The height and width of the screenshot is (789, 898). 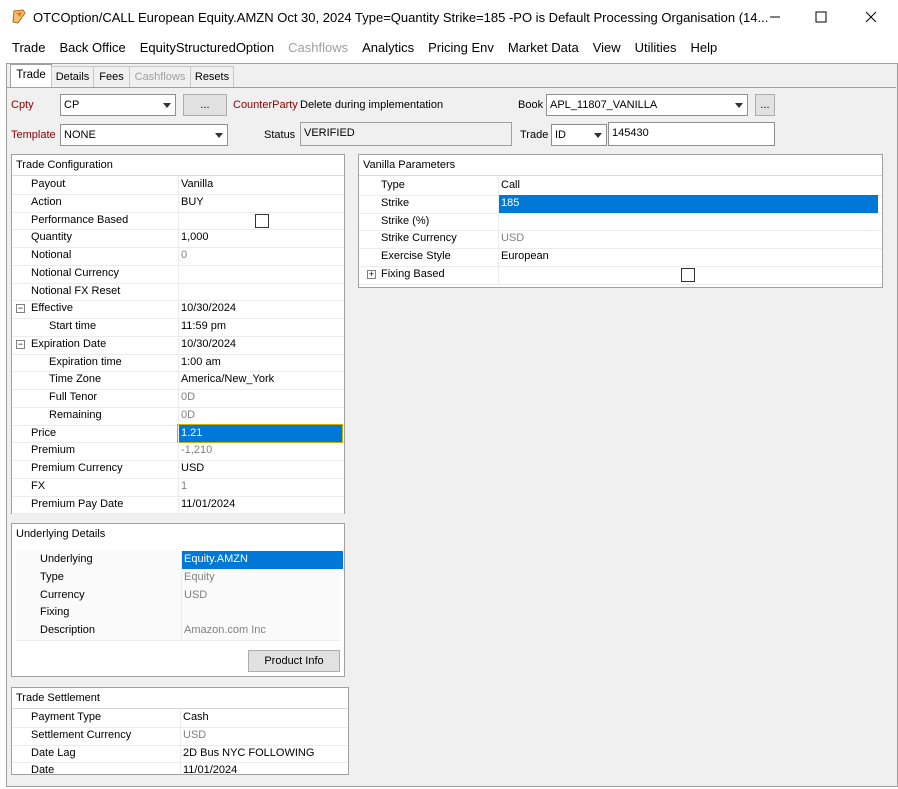 What do you see at coordinates (262, 595) in the screenshot?
I see `currency-value: USD` at bounding box center [262, 595].